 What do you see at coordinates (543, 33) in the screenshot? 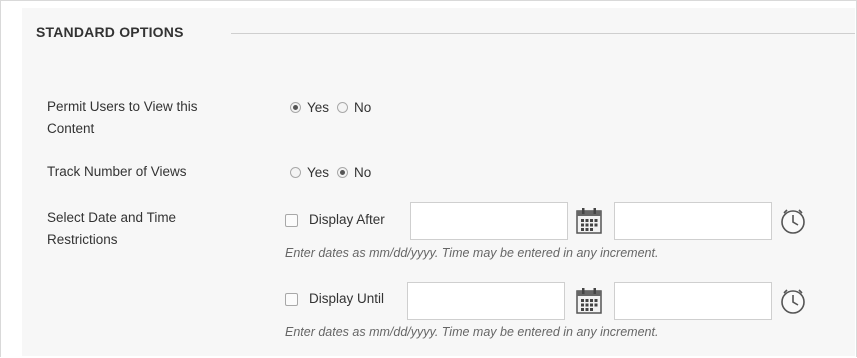
I see `section-divider` at bounding box center [543, 33].